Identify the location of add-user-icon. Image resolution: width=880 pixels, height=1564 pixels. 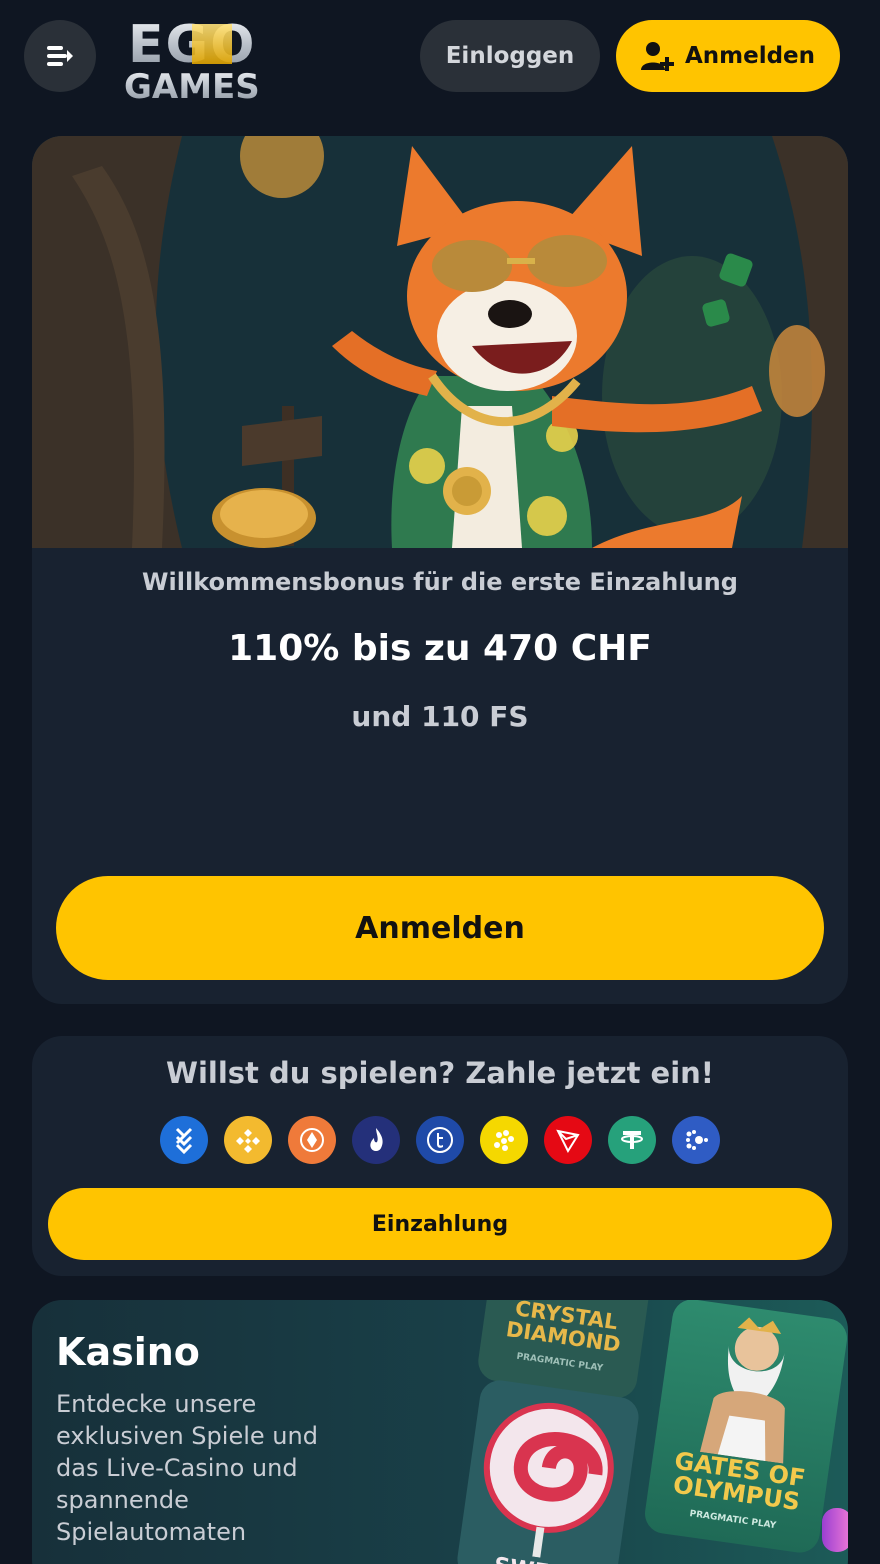
(657, 56).